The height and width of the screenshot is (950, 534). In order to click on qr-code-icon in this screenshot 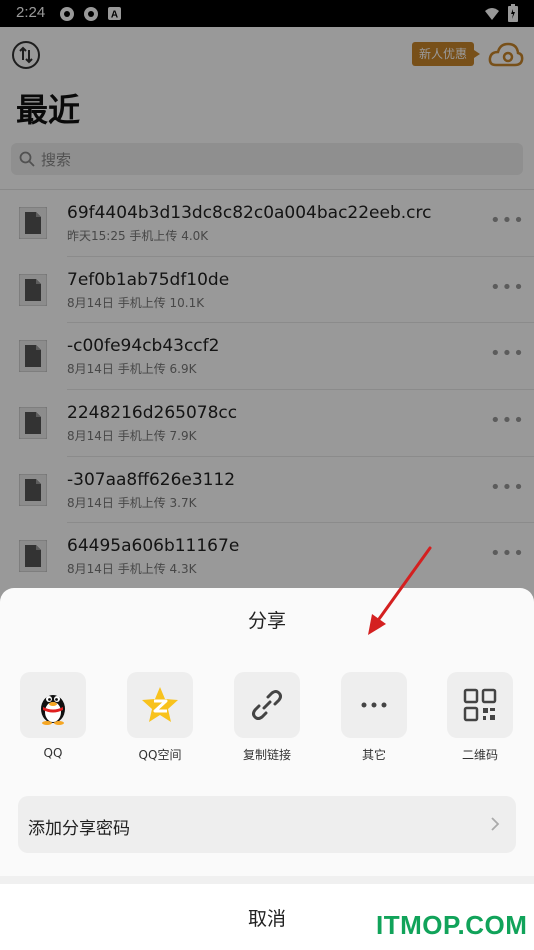, I will do `click(480, 705)`.